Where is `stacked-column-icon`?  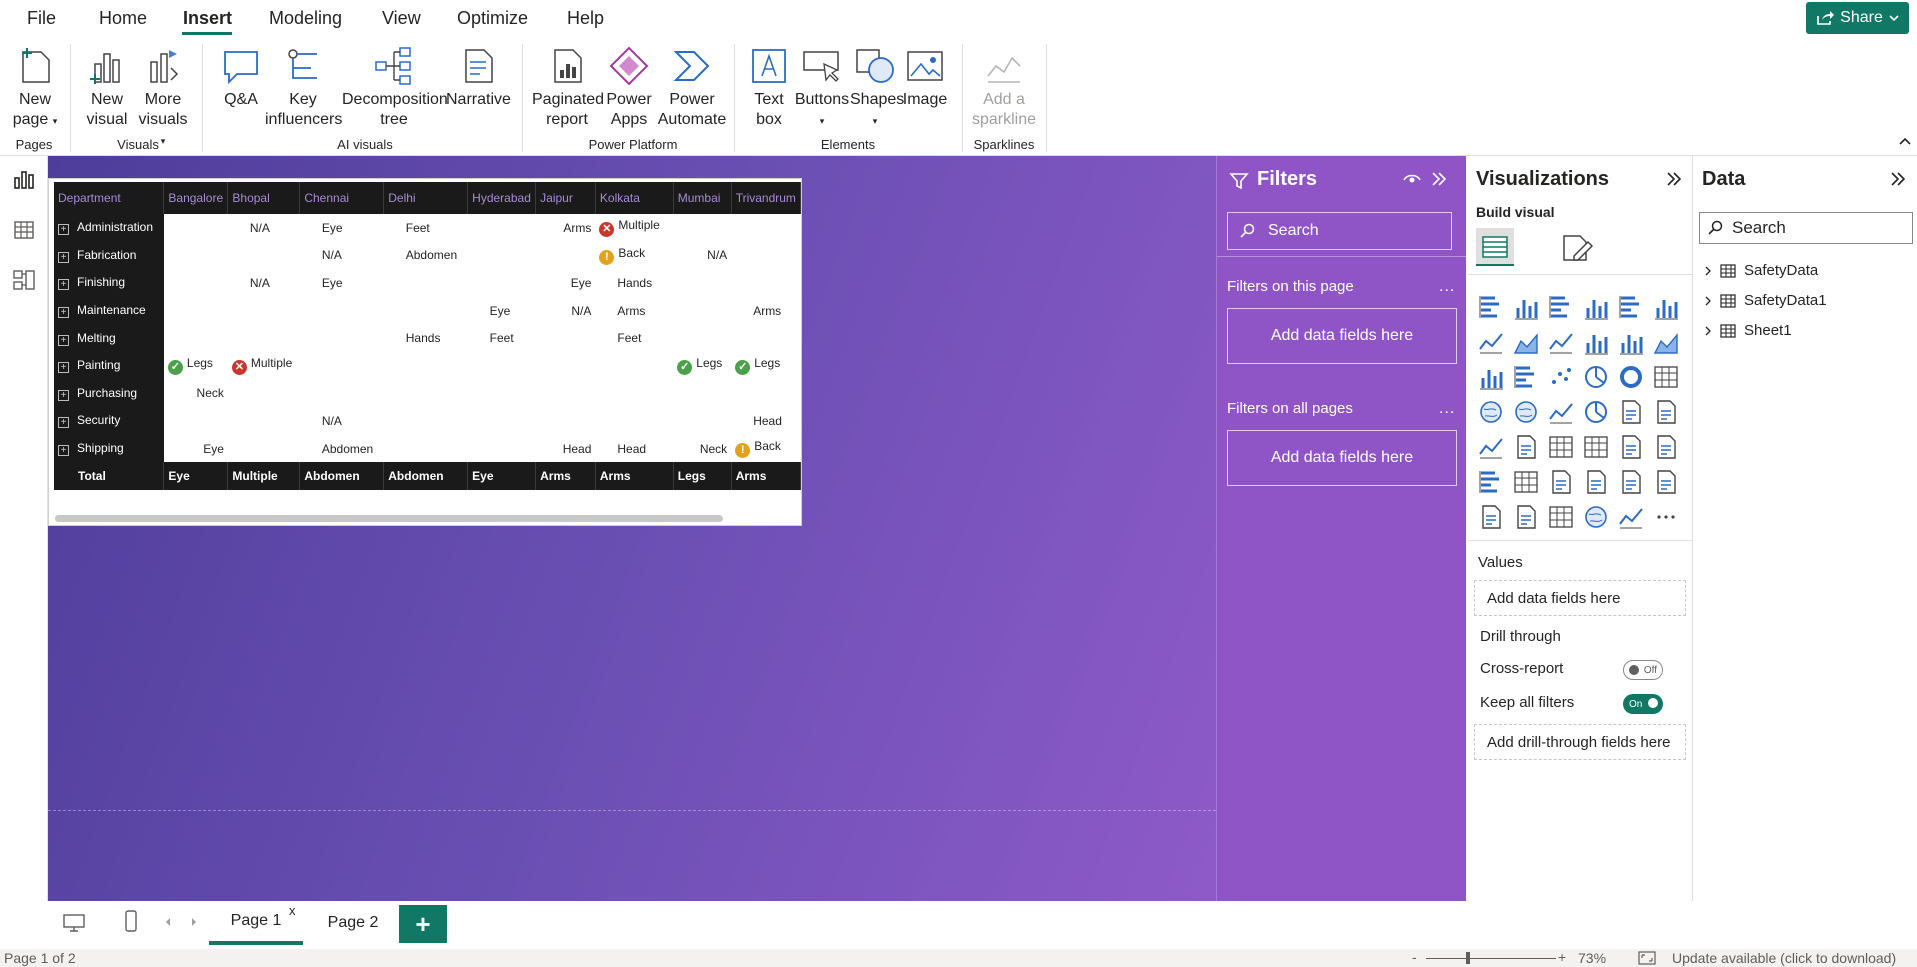
stacked-column-icon is located at coordinates (1526, 307).